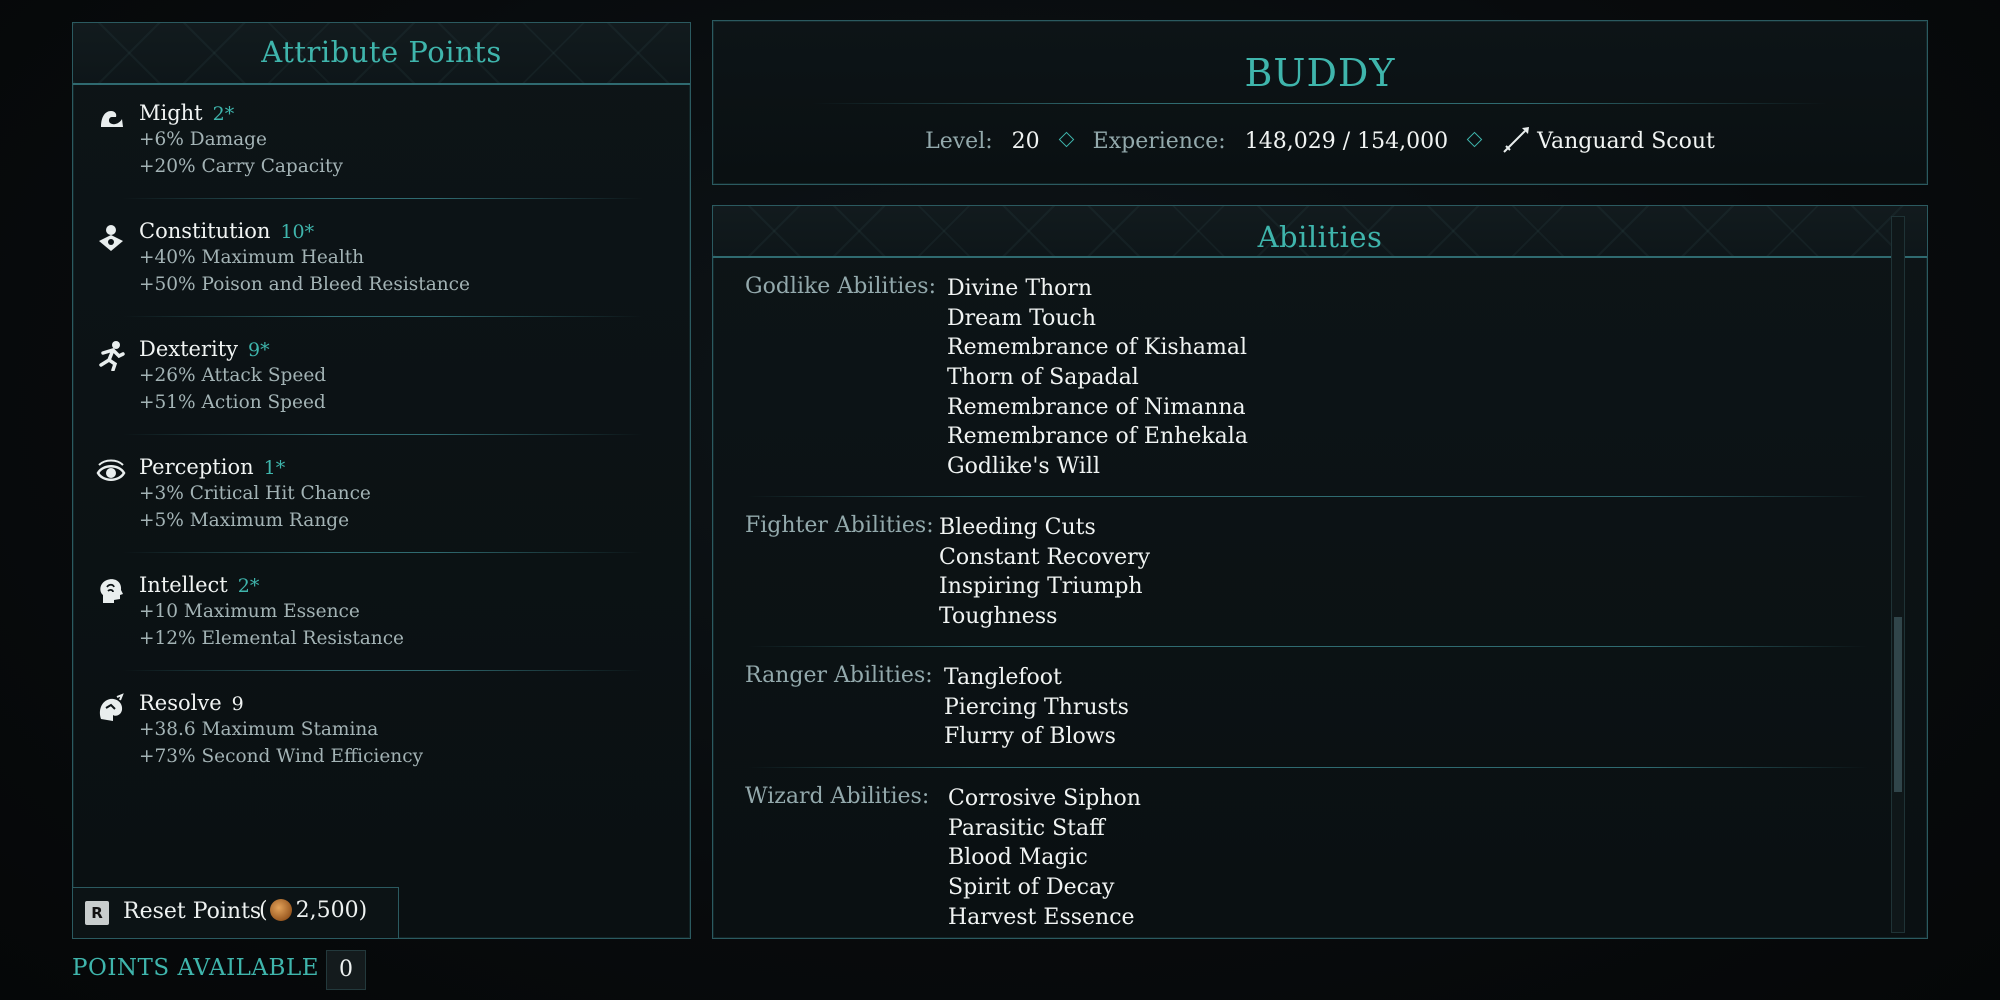 This screenshot has height=1000, width=2000. I want to click on keybind-r-icon: R, so click(97, 913).